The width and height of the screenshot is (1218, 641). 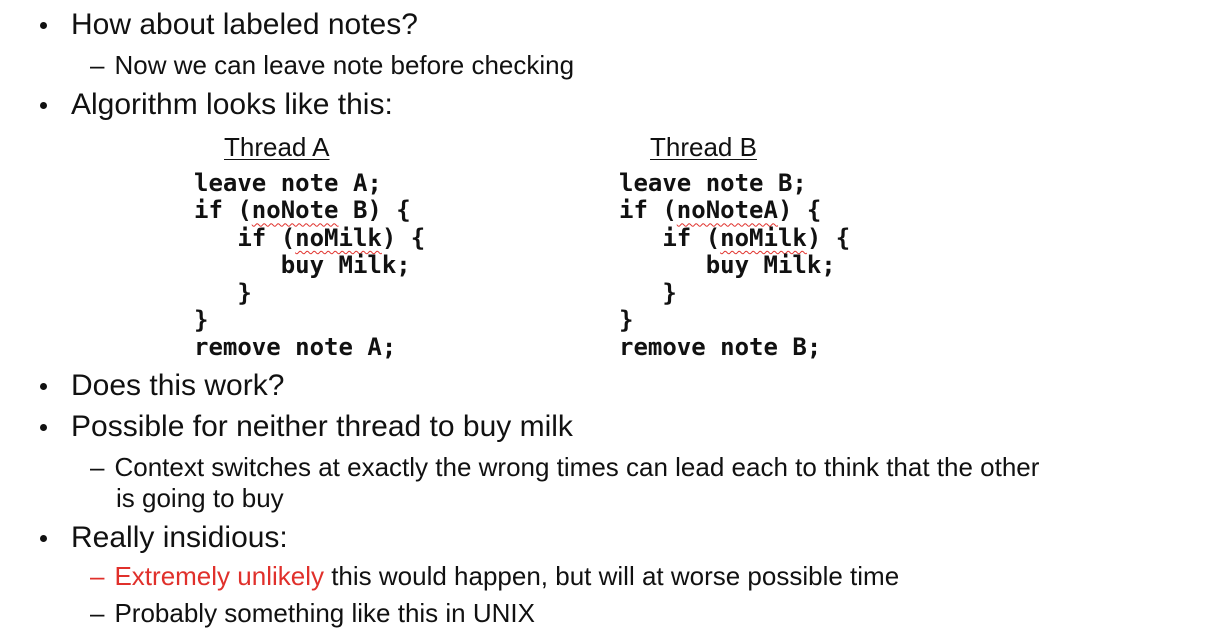 What do you see at coordinates (244, 24) in the screenshot?
I see `bullet-labeled-notes: How about labeled notes?` at bounding box center [244, 24].